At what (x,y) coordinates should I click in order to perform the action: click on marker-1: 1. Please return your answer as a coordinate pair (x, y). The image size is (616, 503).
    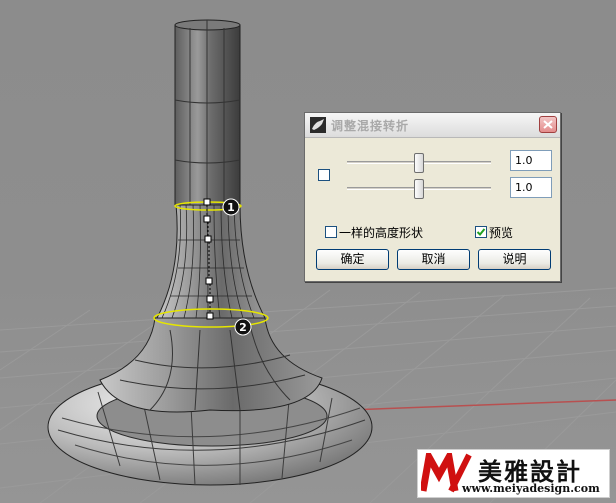
    Looking at the image, I should click on (231, 207).